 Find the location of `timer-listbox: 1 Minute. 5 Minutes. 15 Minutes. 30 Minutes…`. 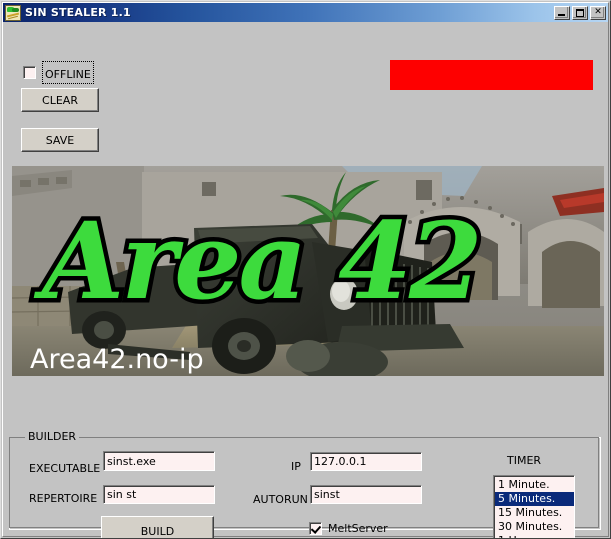

timer-listbox: 1 Minute. 5 Minutes. 15 Minutes. 30 Minutes… is located at coordinates (534, 506).